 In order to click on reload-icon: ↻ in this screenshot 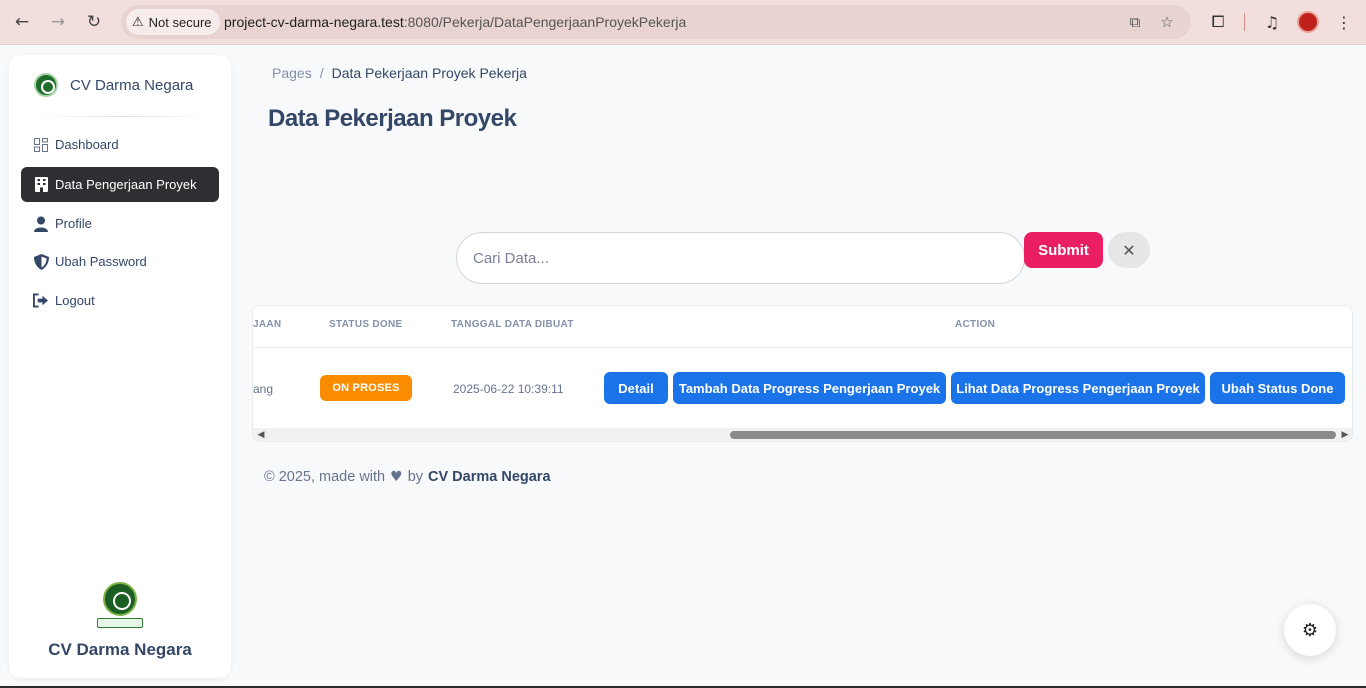, I will do `click(94, 22)`.